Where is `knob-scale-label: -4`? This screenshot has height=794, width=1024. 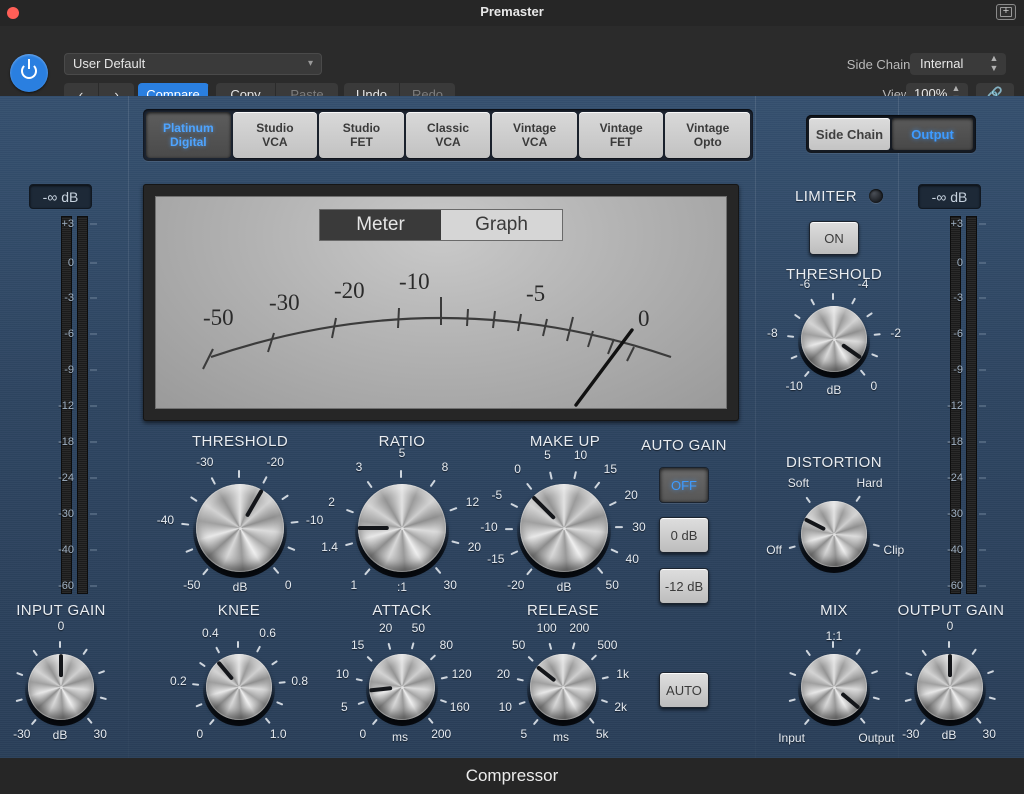 knob-scale-label: -4 is located at coordinates (863, 284).